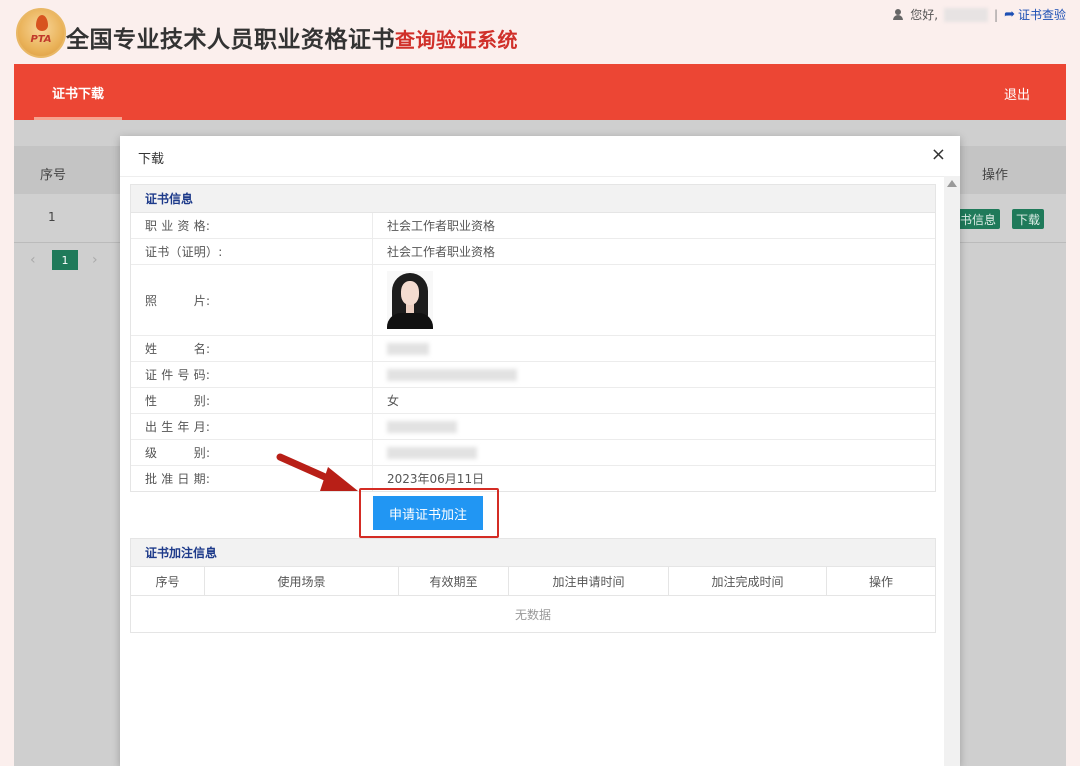  What do you see at coordinates (252, 348) in the screenshot?
I see `info-label: 姓 名:` at bounding box center [252, 348].